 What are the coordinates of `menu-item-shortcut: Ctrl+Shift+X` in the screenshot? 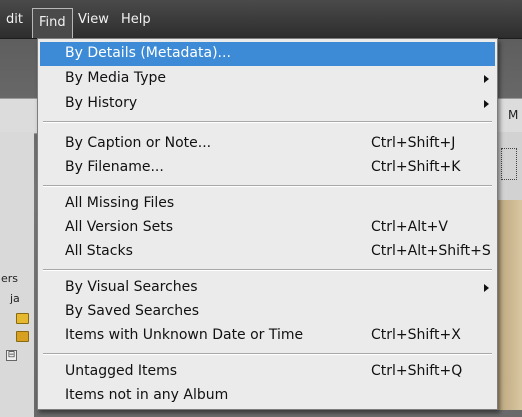 It's located at (416, 335).